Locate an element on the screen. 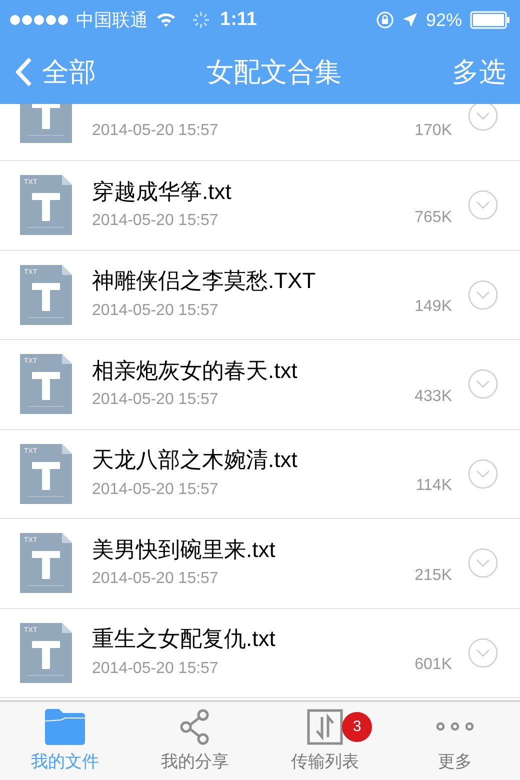 The height and width of the screenshot is (780, 520). battery-percent: 92% is located at coordinates (444, 20).